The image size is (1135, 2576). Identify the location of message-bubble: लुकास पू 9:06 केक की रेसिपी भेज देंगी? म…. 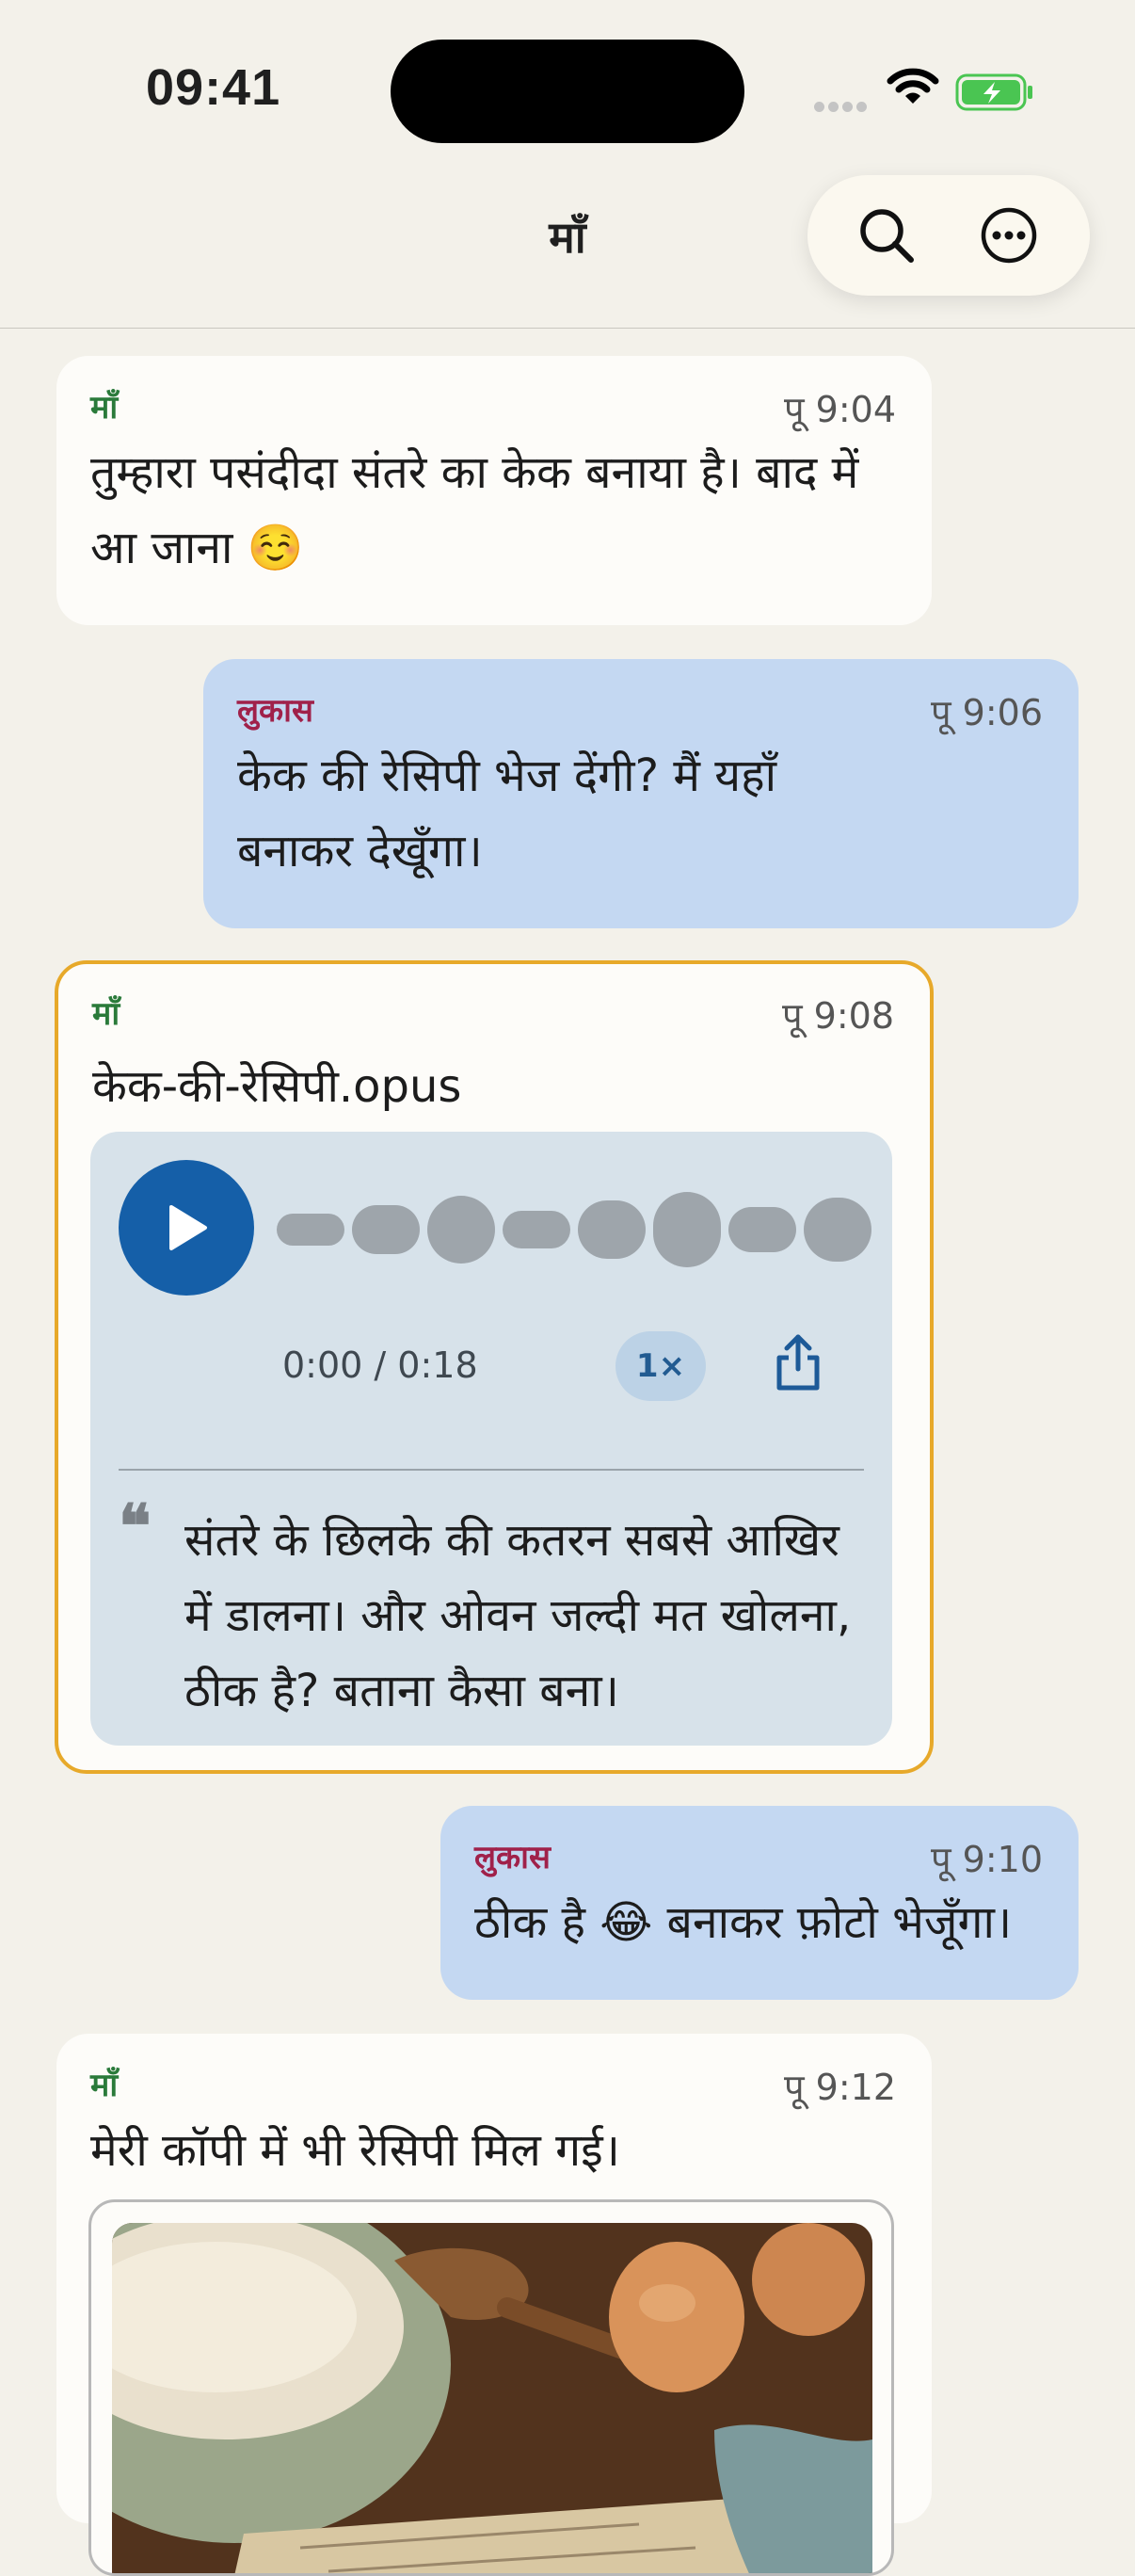
(641, 793).